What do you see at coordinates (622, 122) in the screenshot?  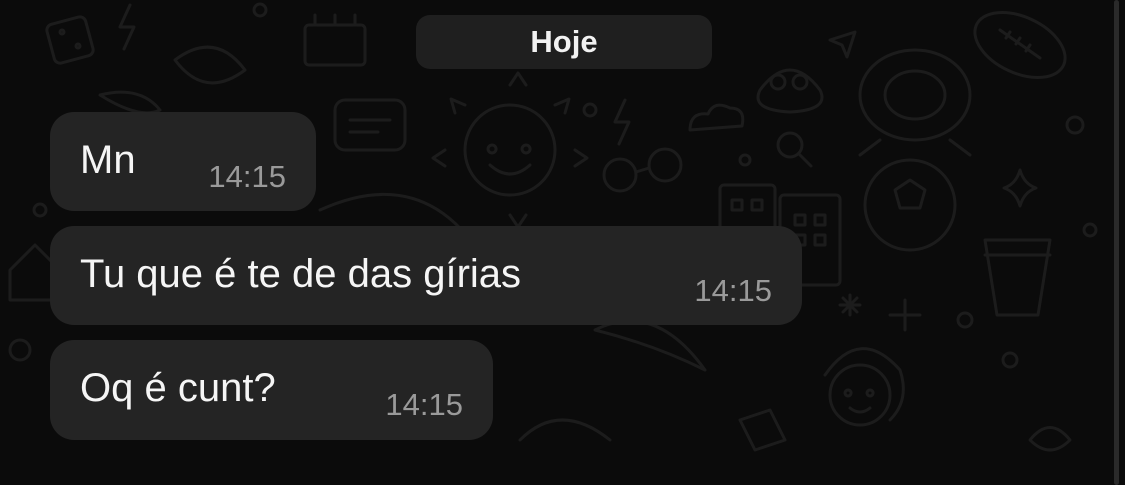 I see `lightning-doodle-icon` at bounding box center [622, 122].